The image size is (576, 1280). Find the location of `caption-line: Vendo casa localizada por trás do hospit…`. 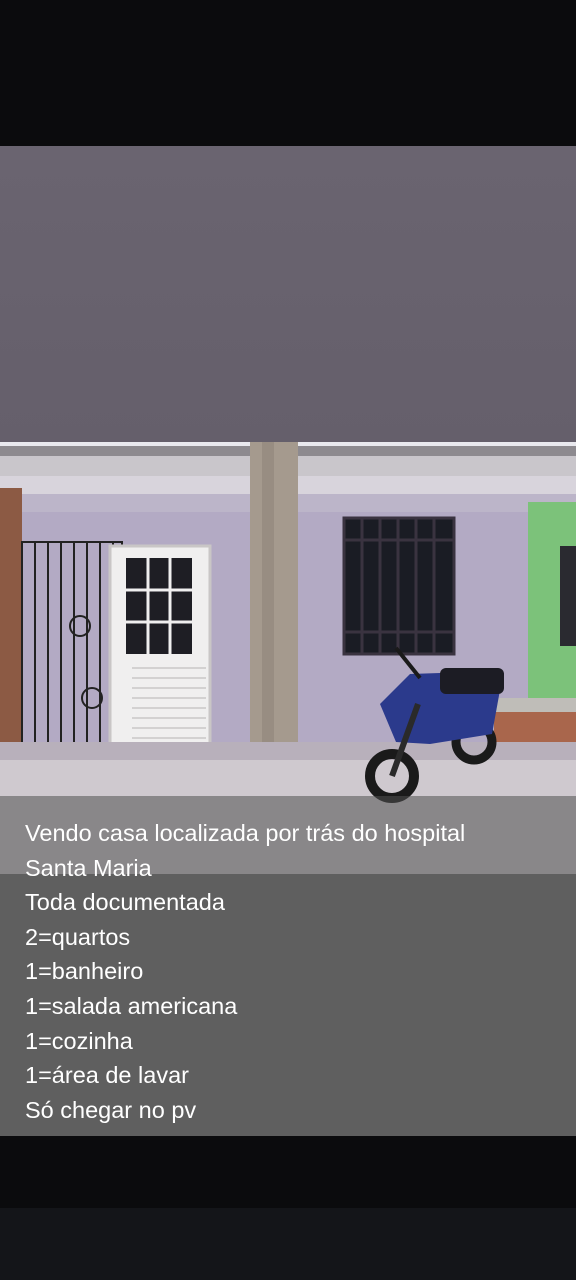

caption-line: Vendo casa localizada por trás do hospit… is located at coordinates (245, 833).